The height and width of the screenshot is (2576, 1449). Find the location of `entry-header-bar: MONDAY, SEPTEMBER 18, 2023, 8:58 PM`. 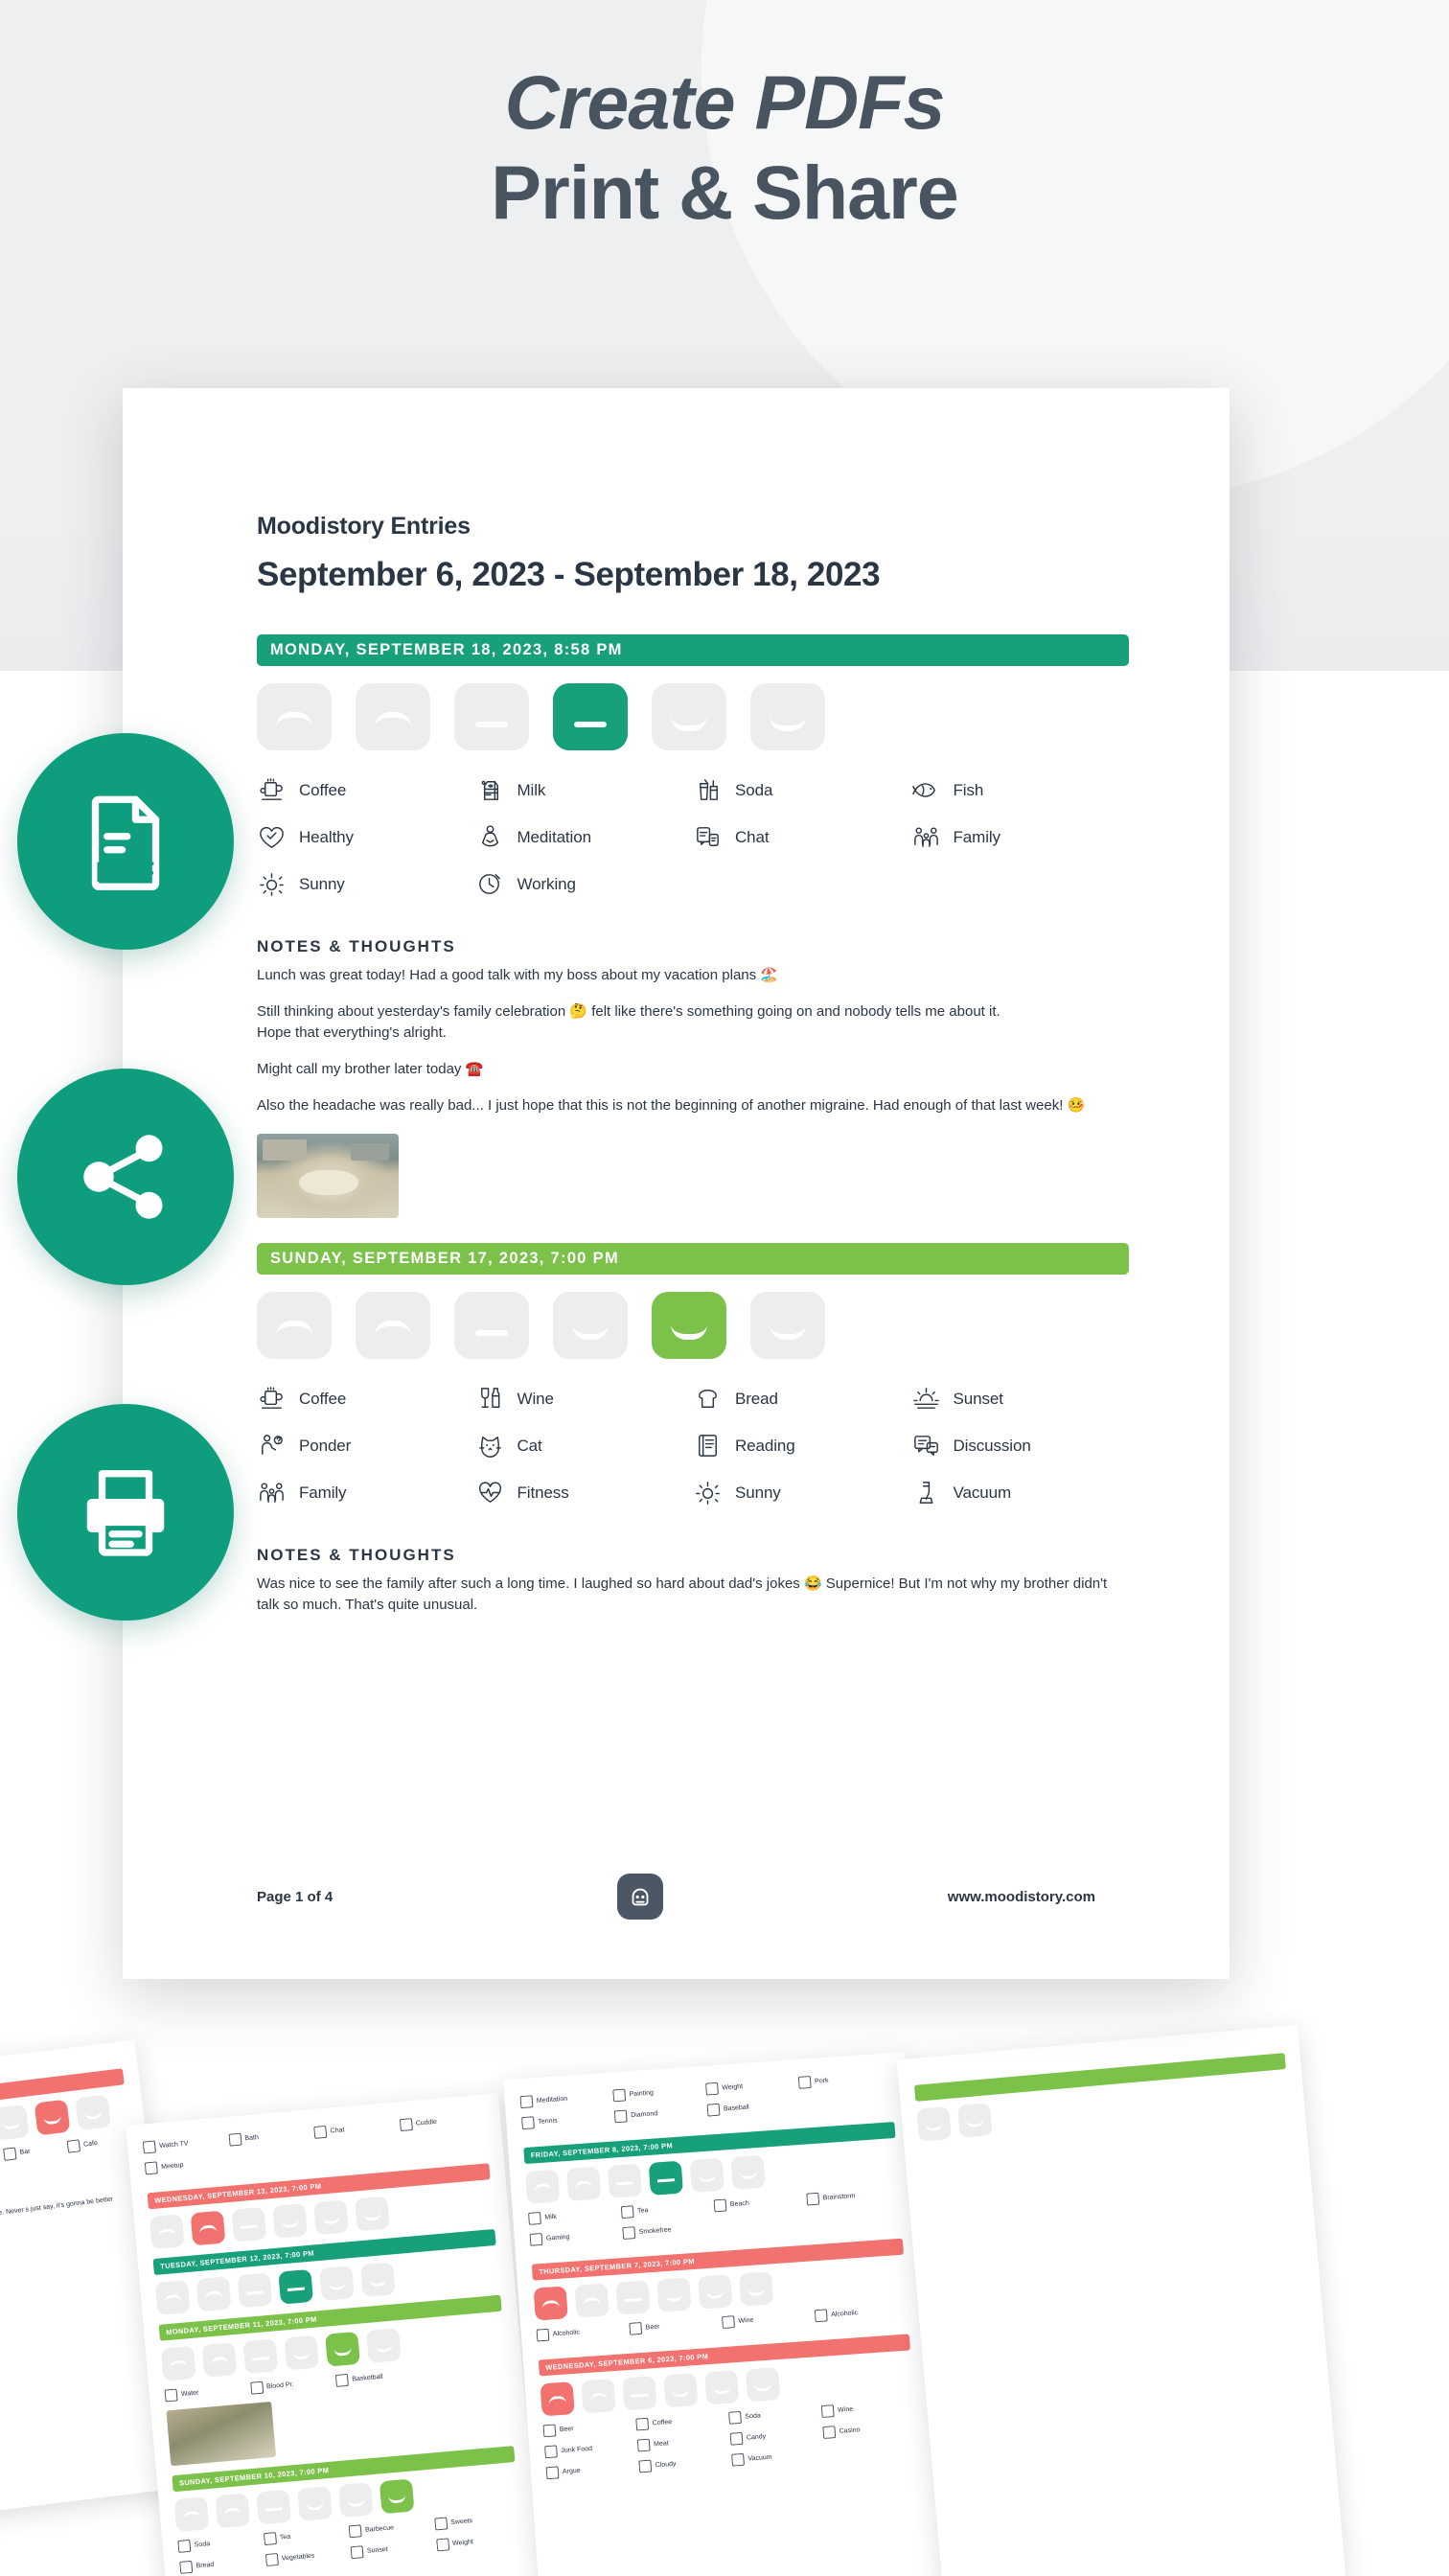

entry-header-bar: MONDAY, SEPTEMBER 18, 2023, 8:58 PM is located at coordinates (693, 650).